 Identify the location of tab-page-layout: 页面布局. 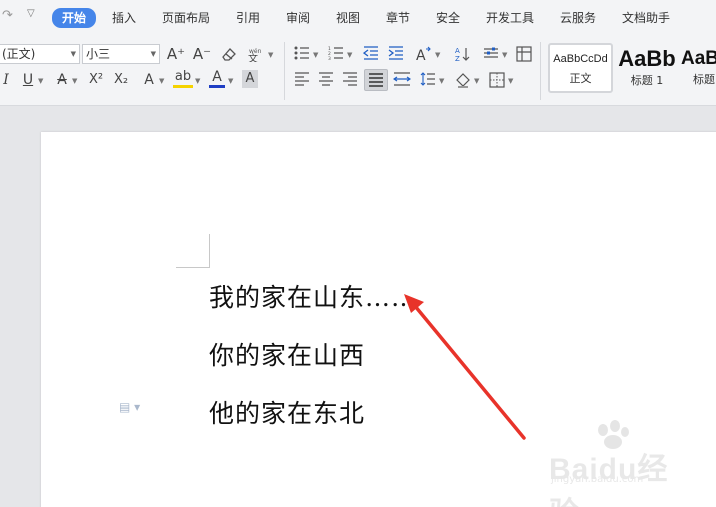
(186, 18).